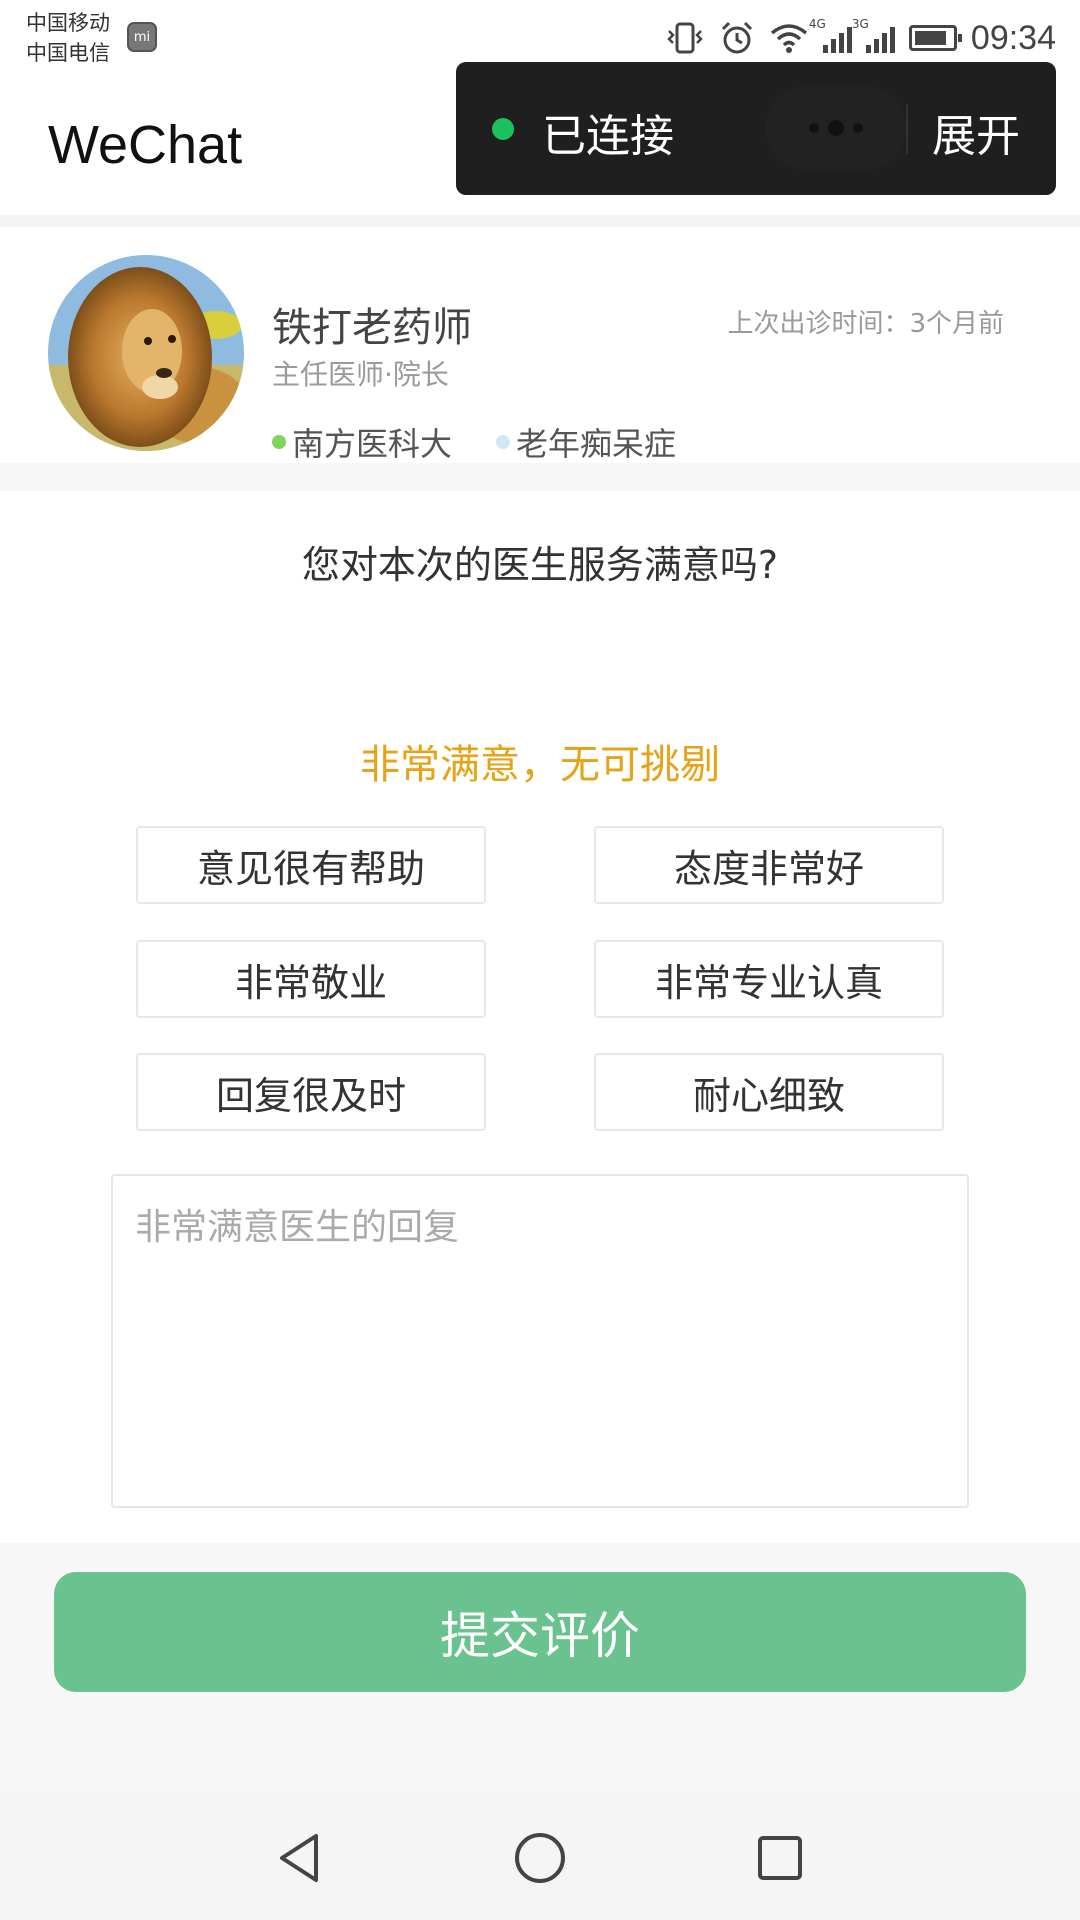  Describe the element at coordinates (145, 145) in the screenshot. I see `app-title: WeChat` at that location.